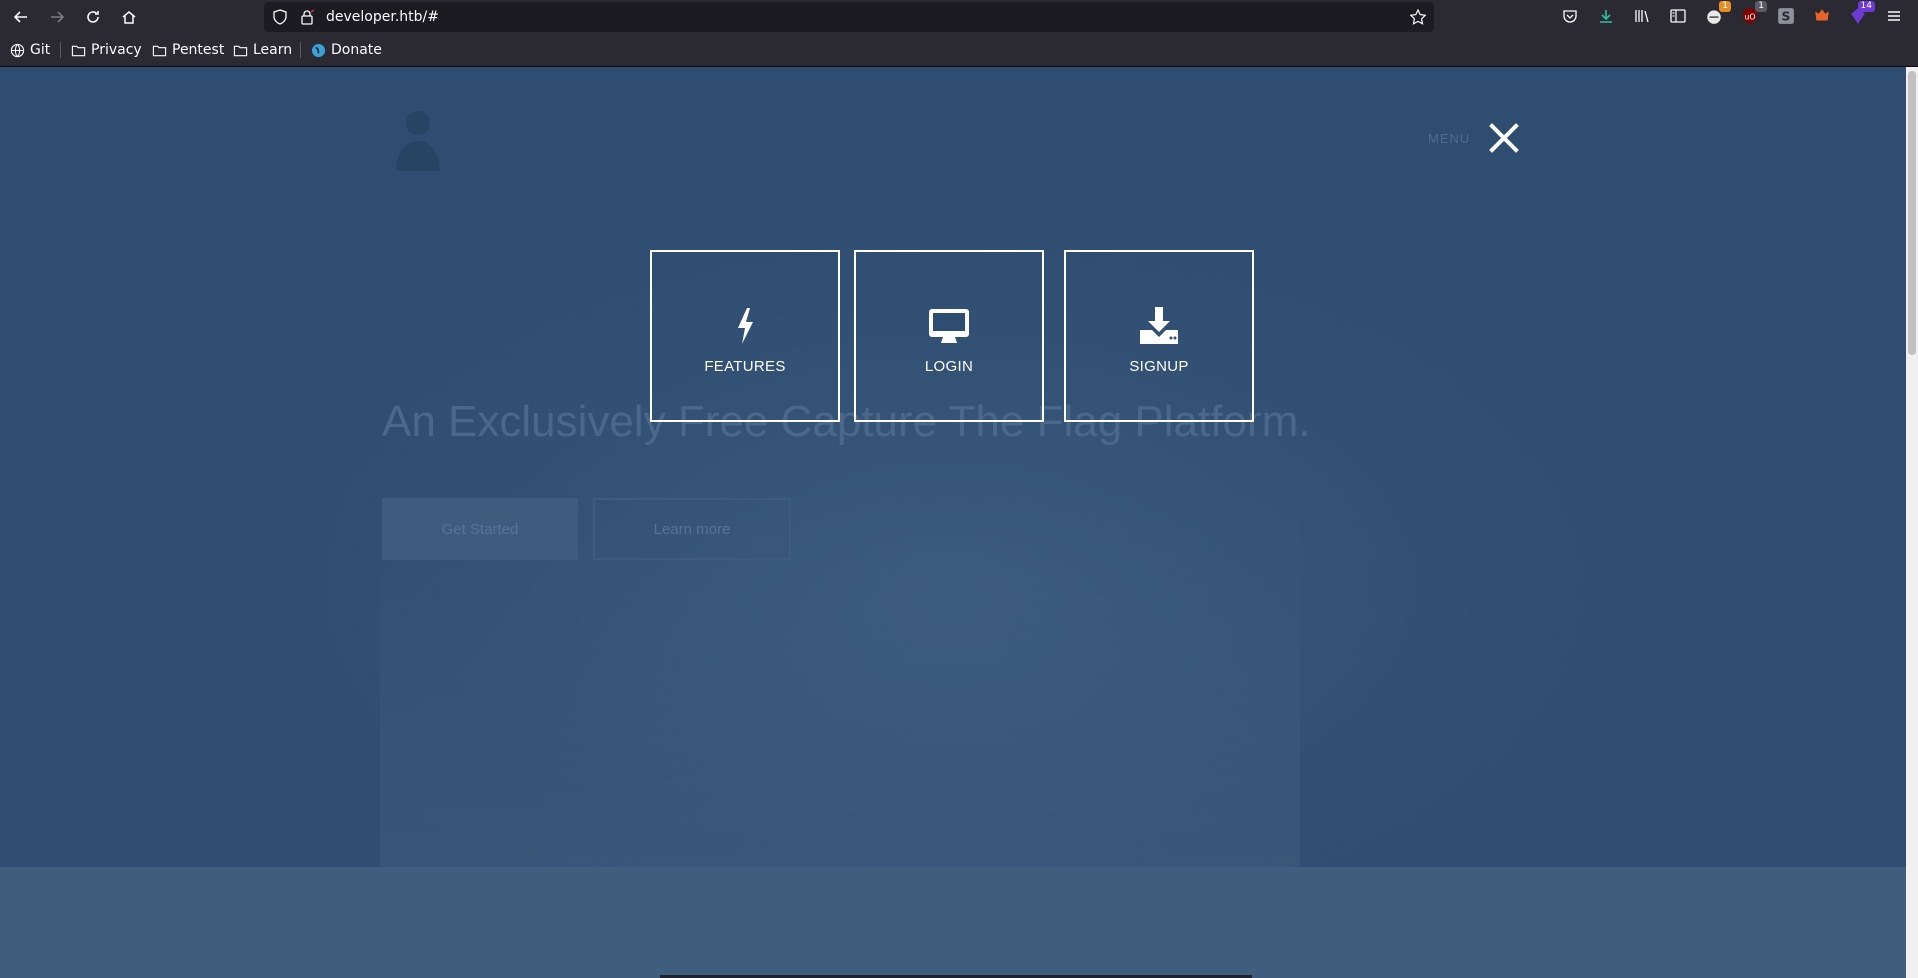  I want to click on bookmark-label: Donate, so click(356, 50).